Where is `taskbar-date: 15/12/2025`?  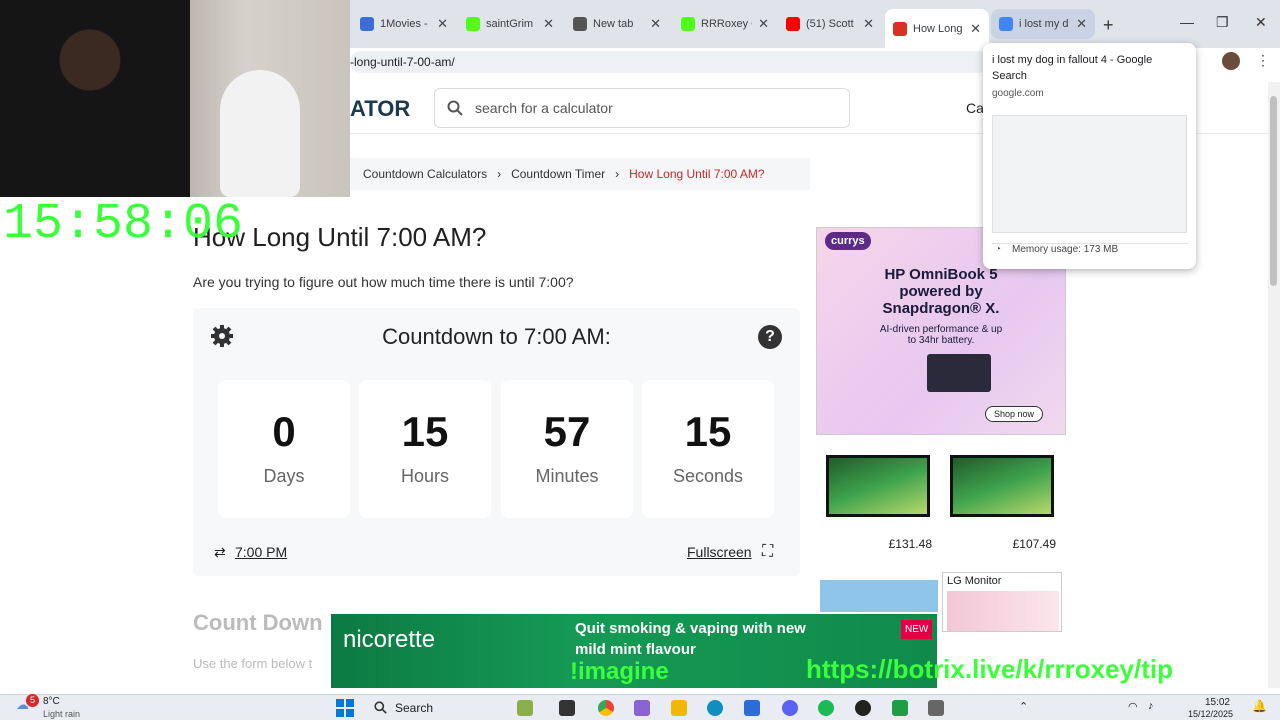
taskbar-date: 15/12/2025 is located at coordinates (1210, 714).